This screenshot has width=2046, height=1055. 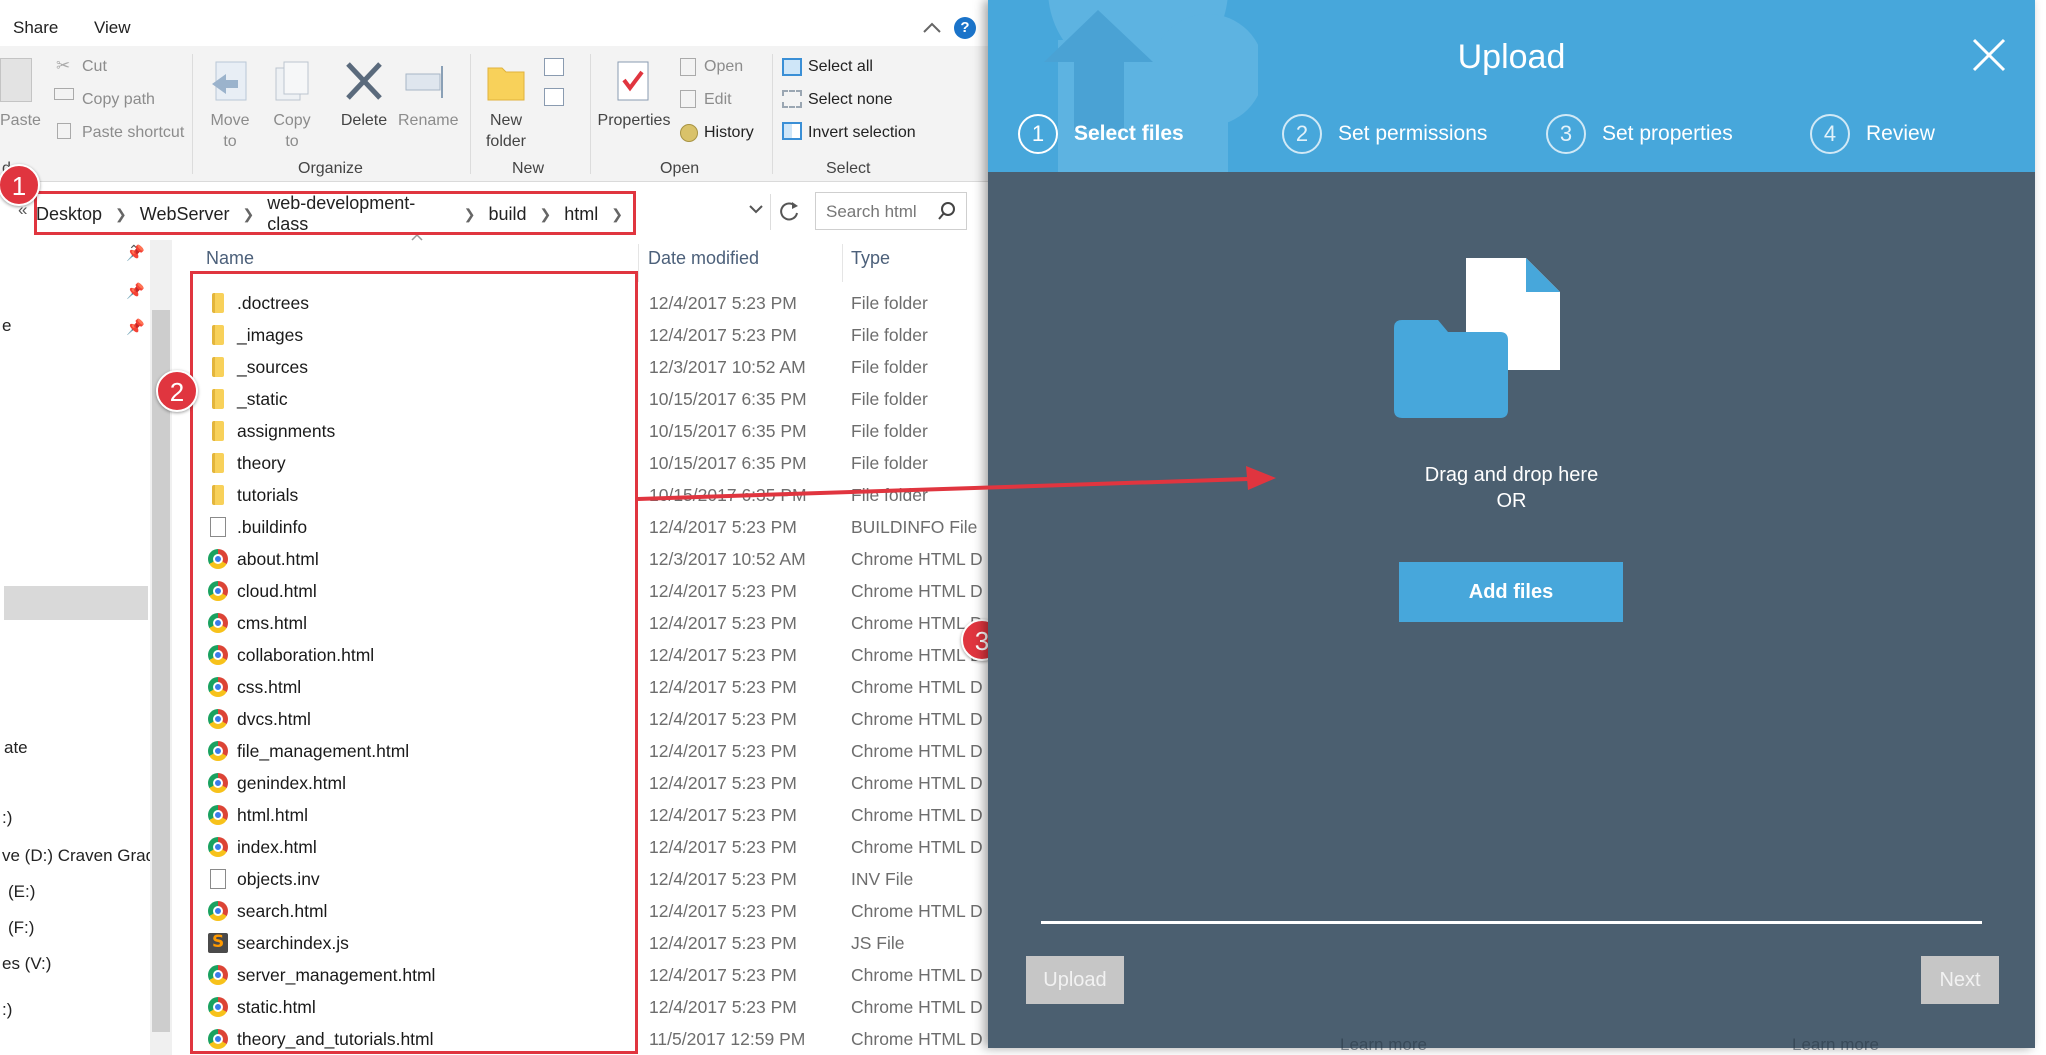 I want to click on file-type: BUILDINFO File, so click(x=914, y=527).